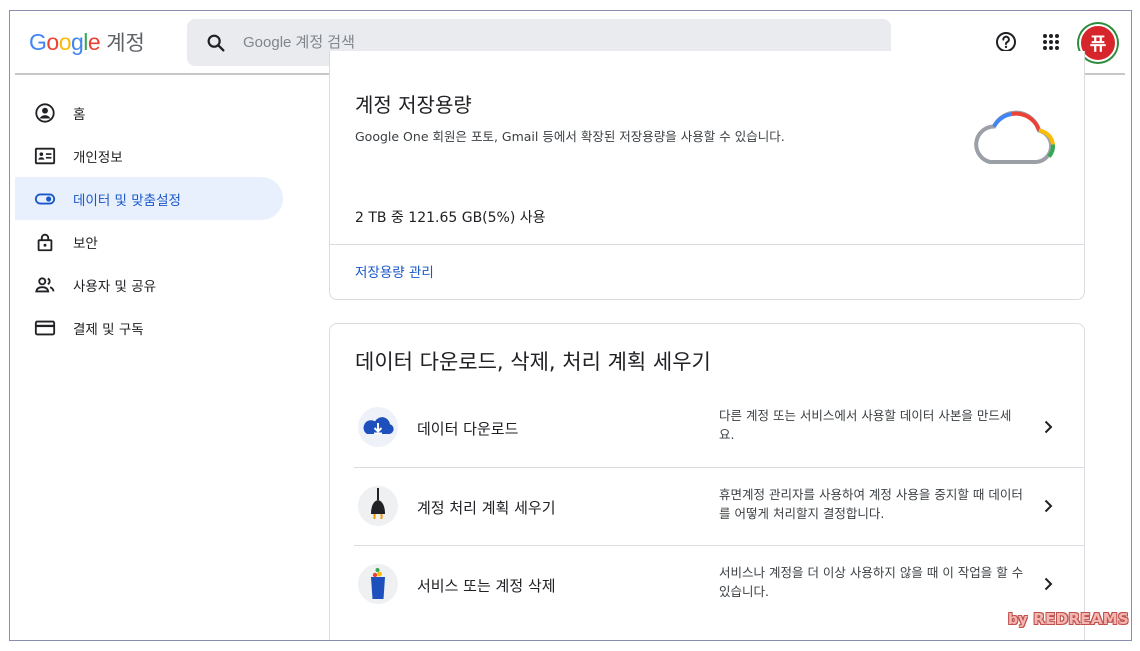  I want to click on sidebar-item-label: 데이터 및 맞춤설정, so click(127, 200).